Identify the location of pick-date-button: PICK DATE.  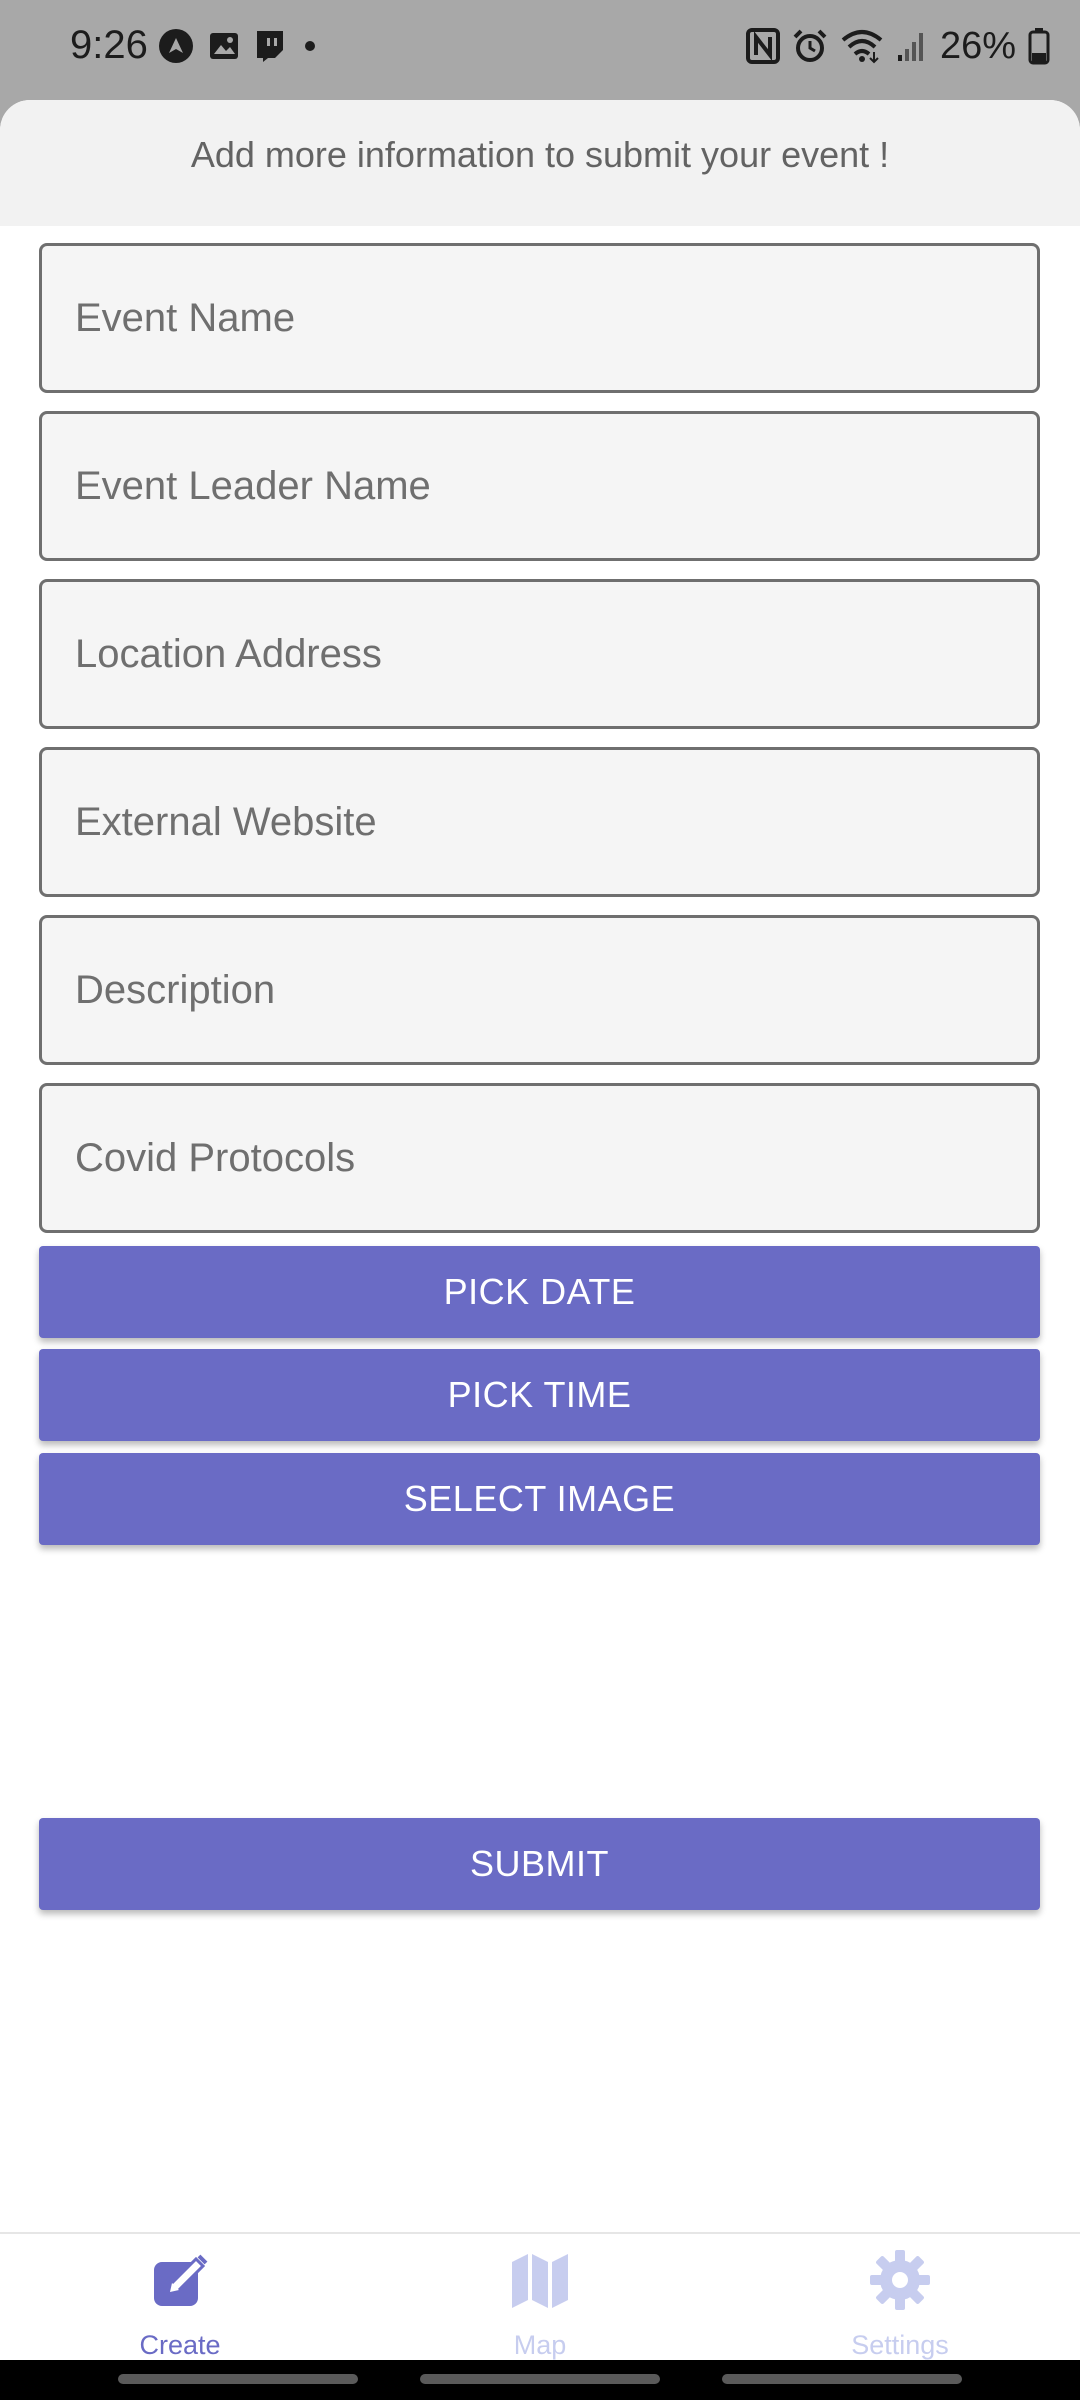
(539, 1292).